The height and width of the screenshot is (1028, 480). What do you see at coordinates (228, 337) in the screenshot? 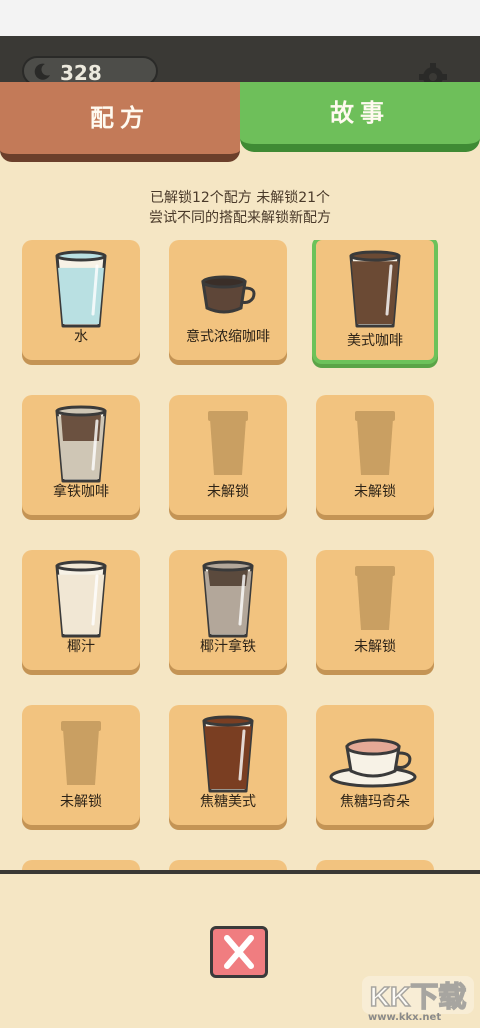
I see `recipe-label: 意式浓缩咖啡` at bounding box center [228, 337].